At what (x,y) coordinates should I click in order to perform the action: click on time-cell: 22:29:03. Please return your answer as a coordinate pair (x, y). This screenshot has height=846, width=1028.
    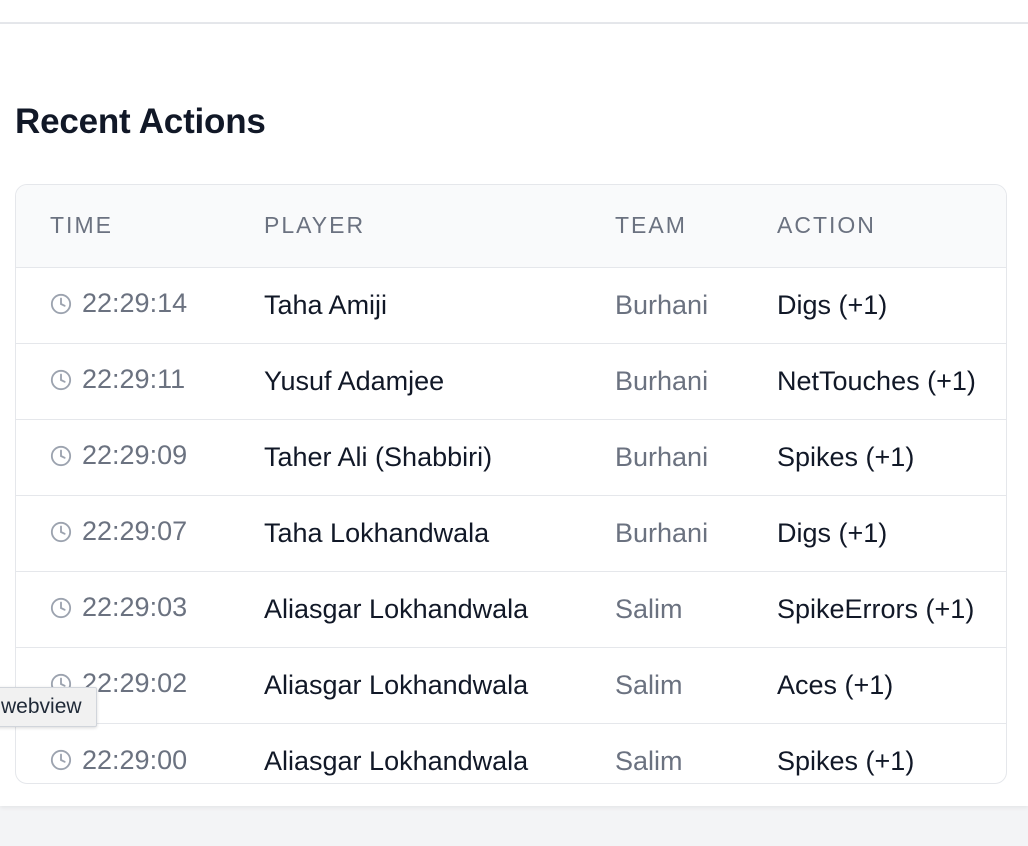
    Looking at the image, I should click on (140, 609).